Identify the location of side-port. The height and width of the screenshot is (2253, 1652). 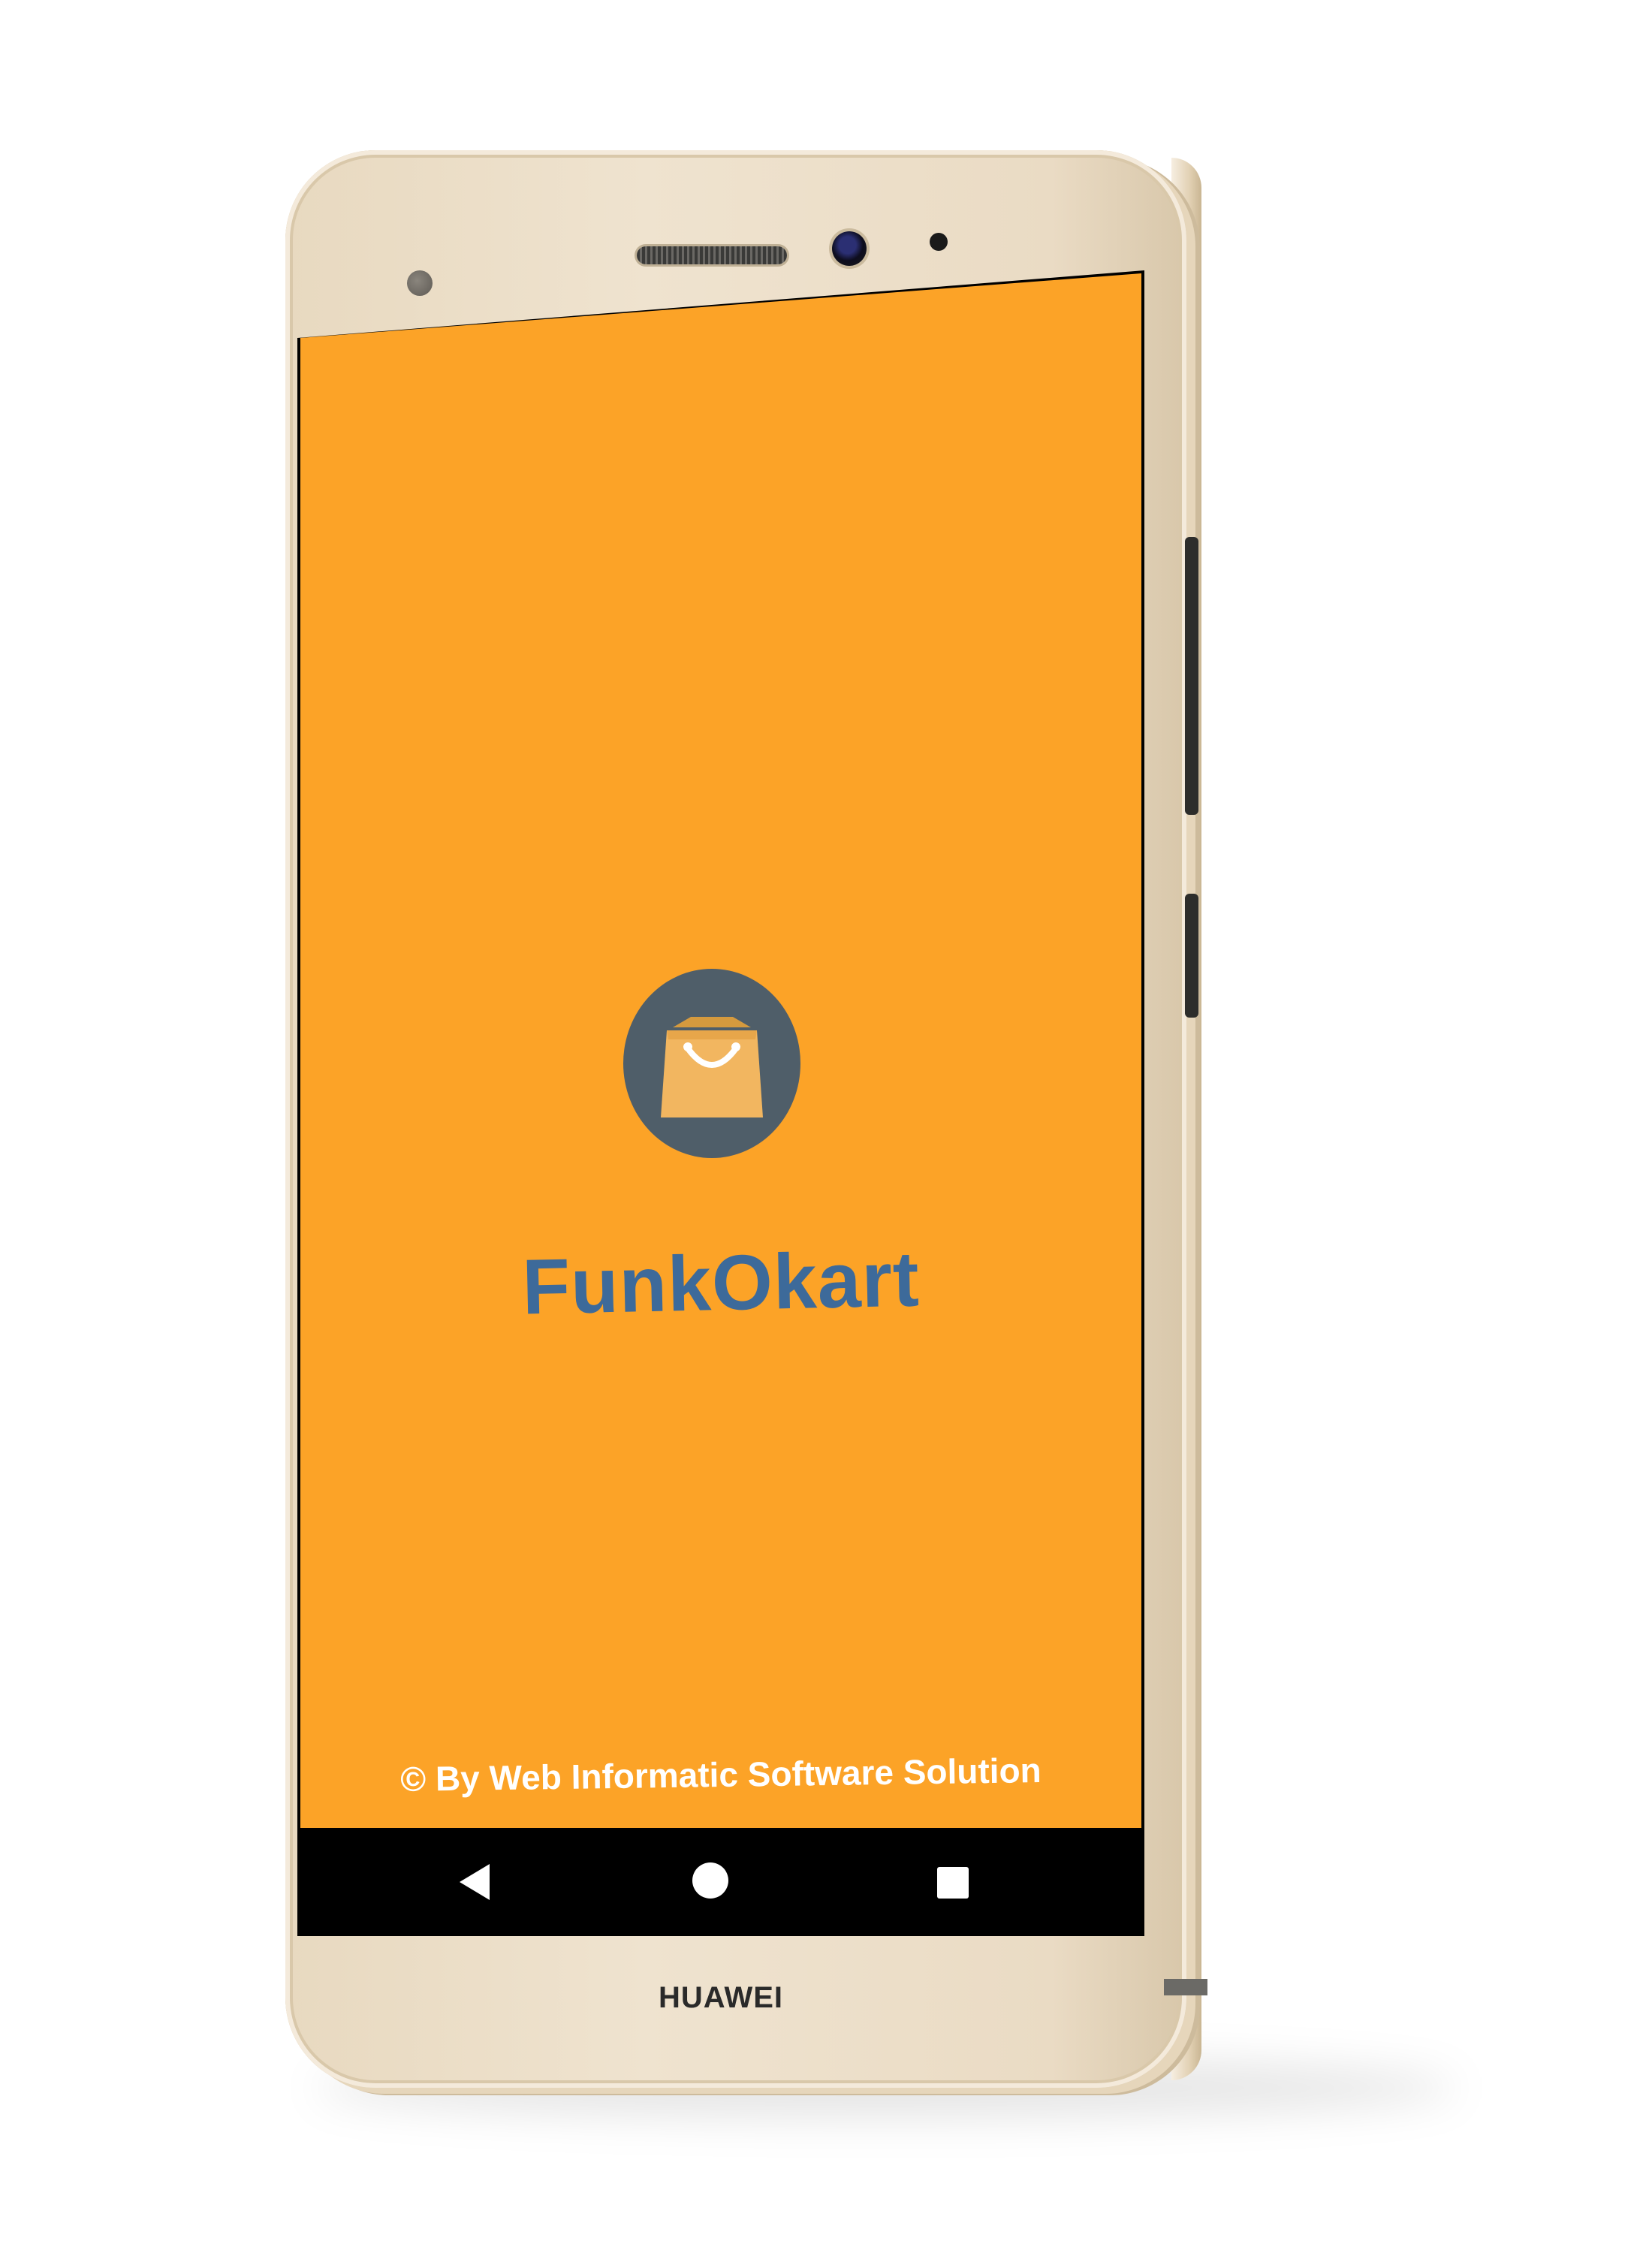
(1185, 1987).